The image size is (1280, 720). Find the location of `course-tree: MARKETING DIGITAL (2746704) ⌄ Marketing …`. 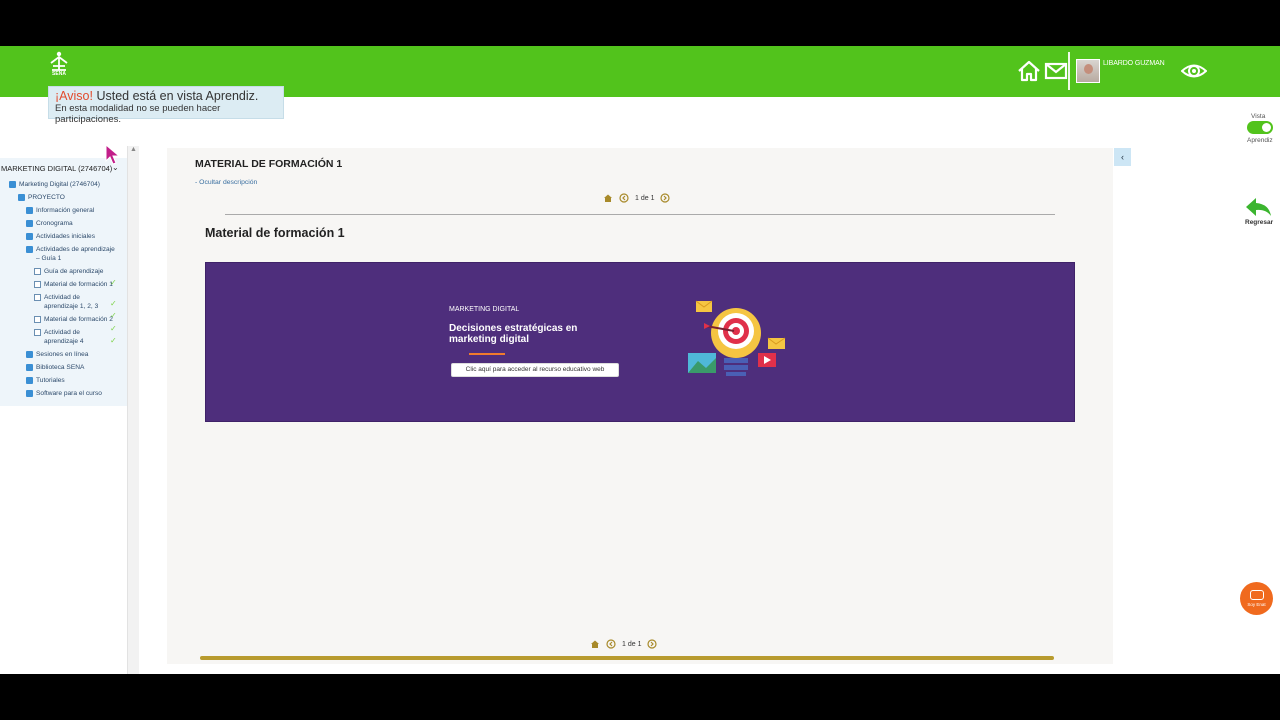

course-tree: MARKETING DIGITAL (2746704) ⌄ Marketing … is located at coordinates (63, 282).